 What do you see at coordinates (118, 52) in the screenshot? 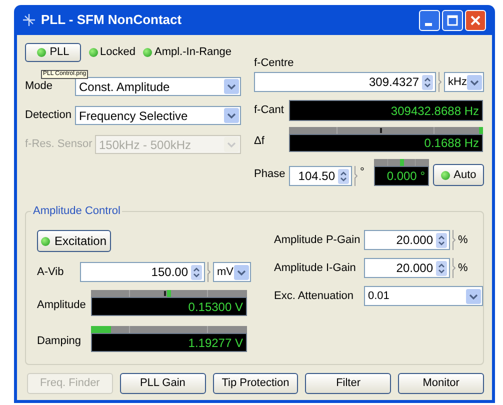
I see `indicator-label: Locked` at bounding box center [118, 52].